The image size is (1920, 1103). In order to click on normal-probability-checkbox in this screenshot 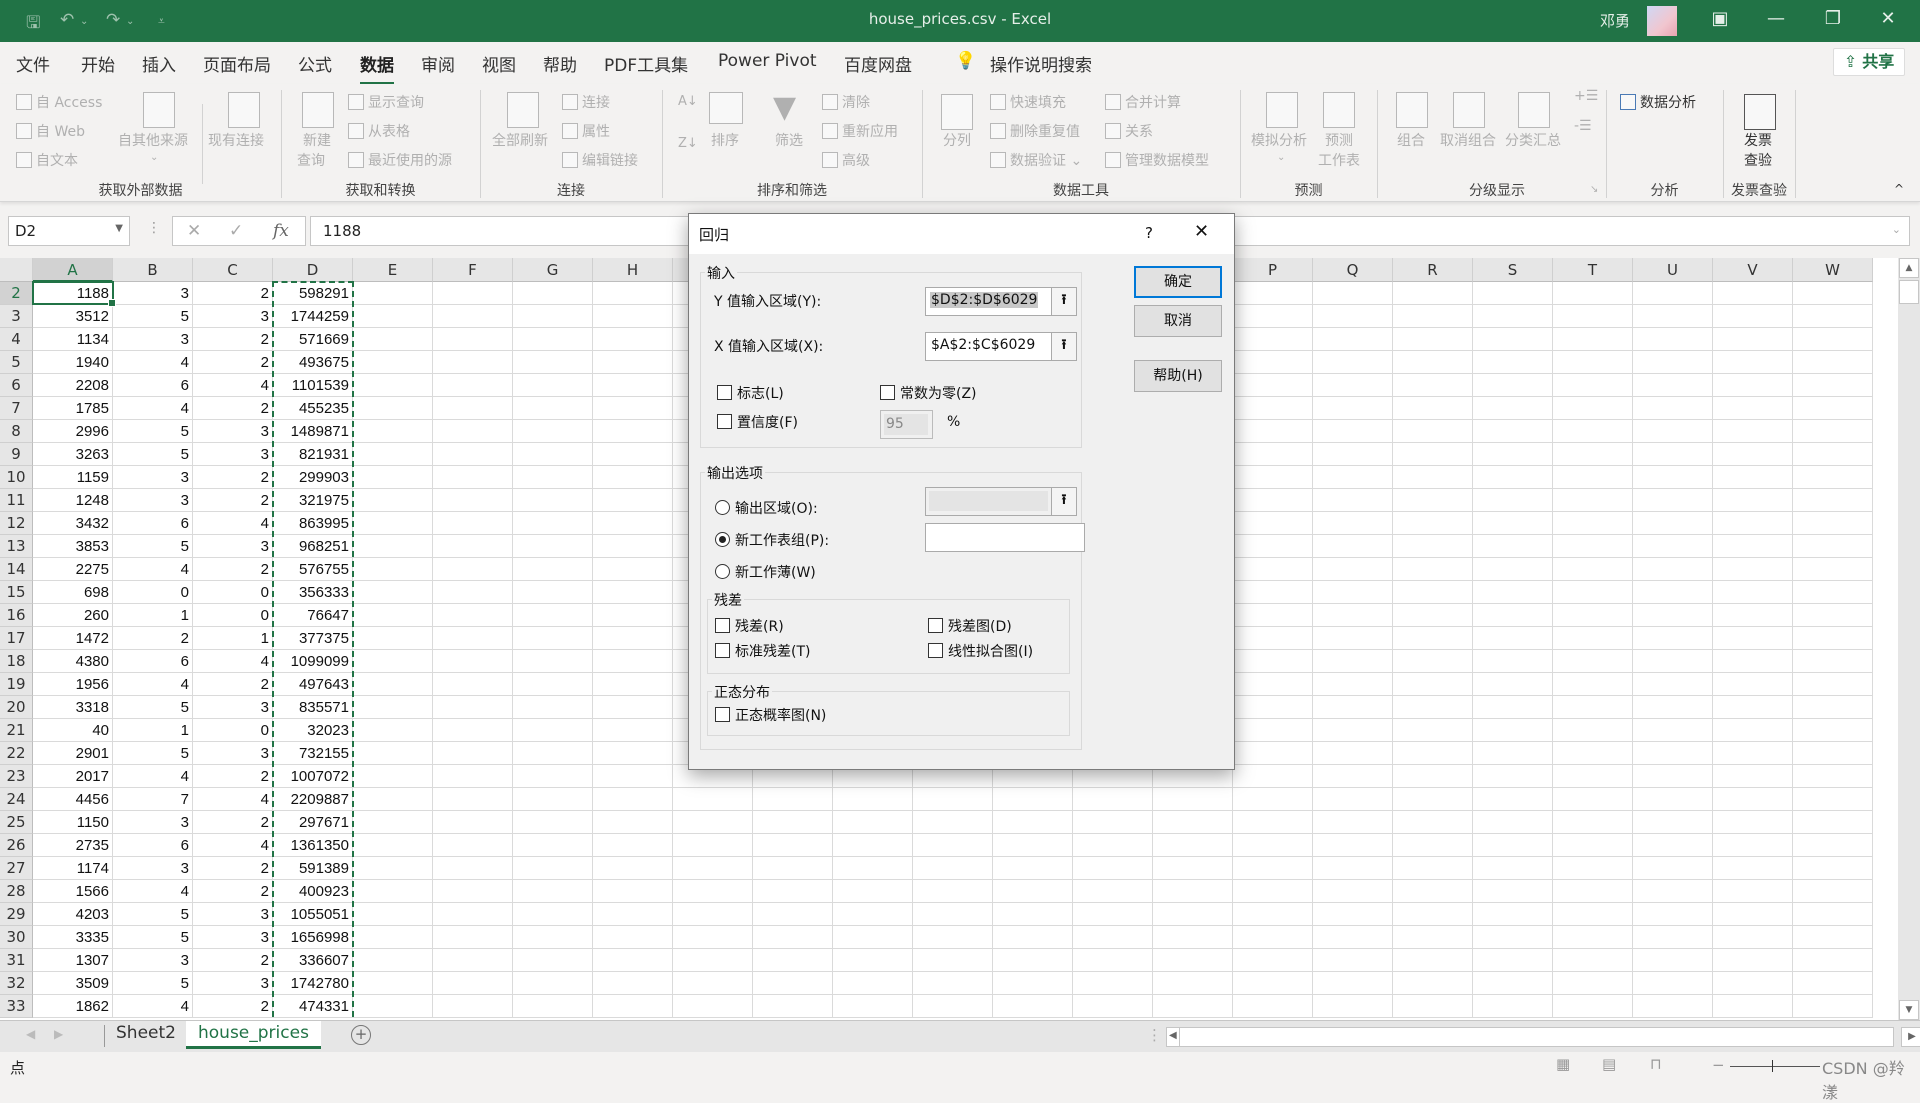, I will do `click(722, 714)`.